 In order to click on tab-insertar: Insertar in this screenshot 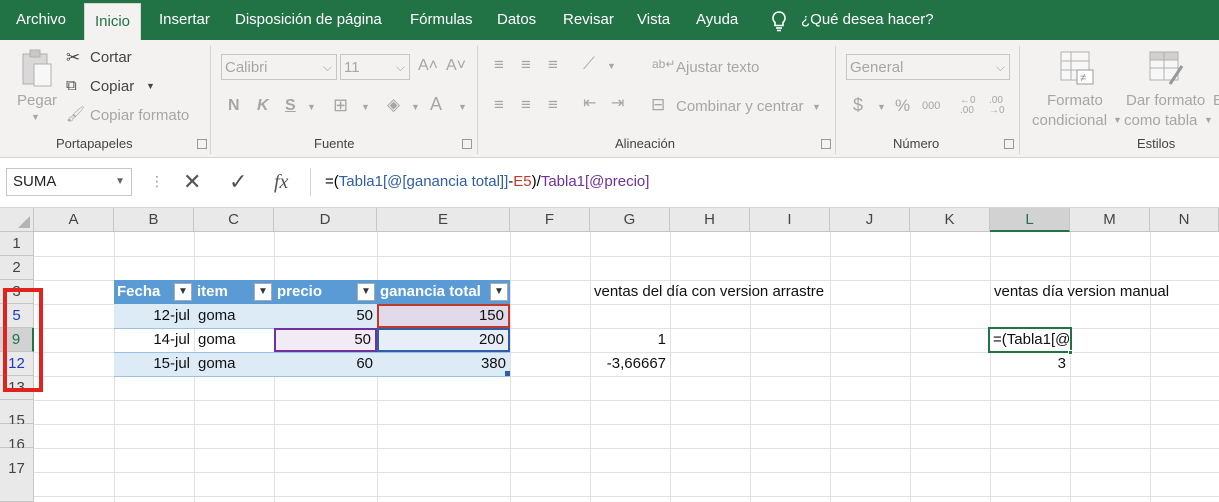, I will do `click(184, 20)`.